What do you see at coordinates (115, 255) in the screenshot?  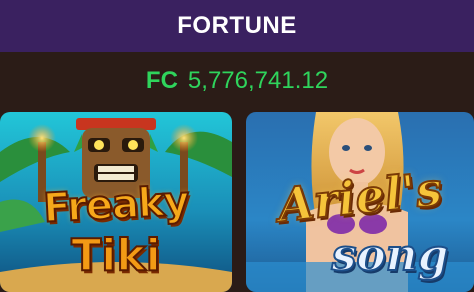 I see `game-title-line2: Tiki` at bounding box center [115, 255].